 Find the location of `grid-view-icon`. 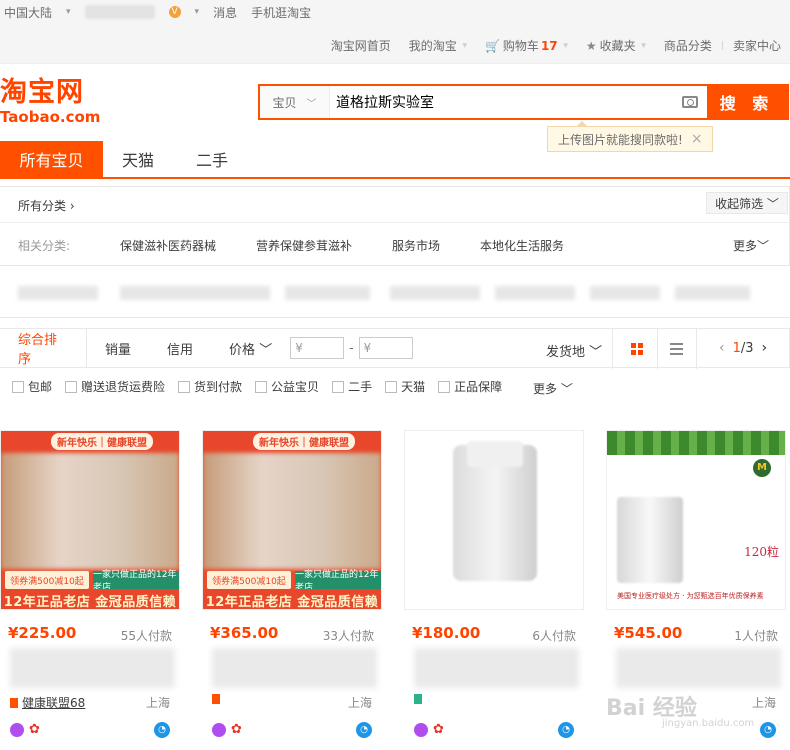

grid-view-icon is located at coordinates (637, 349).